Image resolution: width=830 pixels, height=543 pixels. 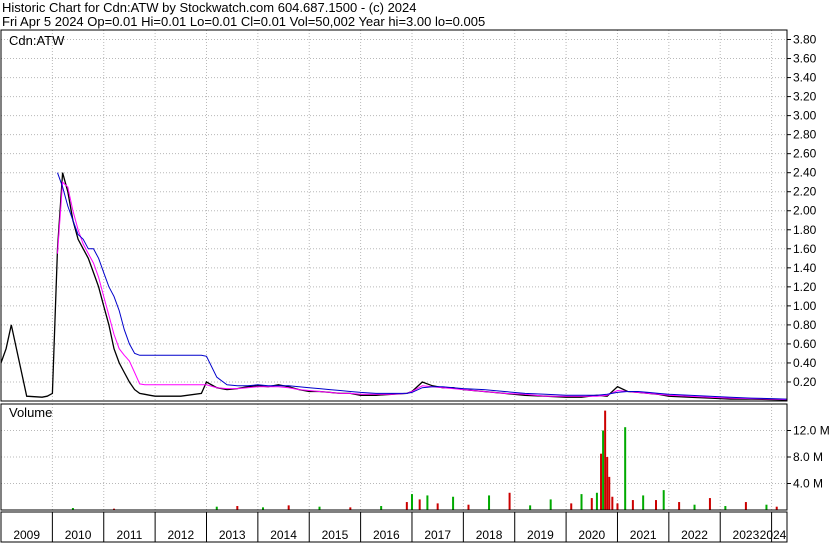 I want to click on price-tick-label: 1.40, so click(x=805, y=268).